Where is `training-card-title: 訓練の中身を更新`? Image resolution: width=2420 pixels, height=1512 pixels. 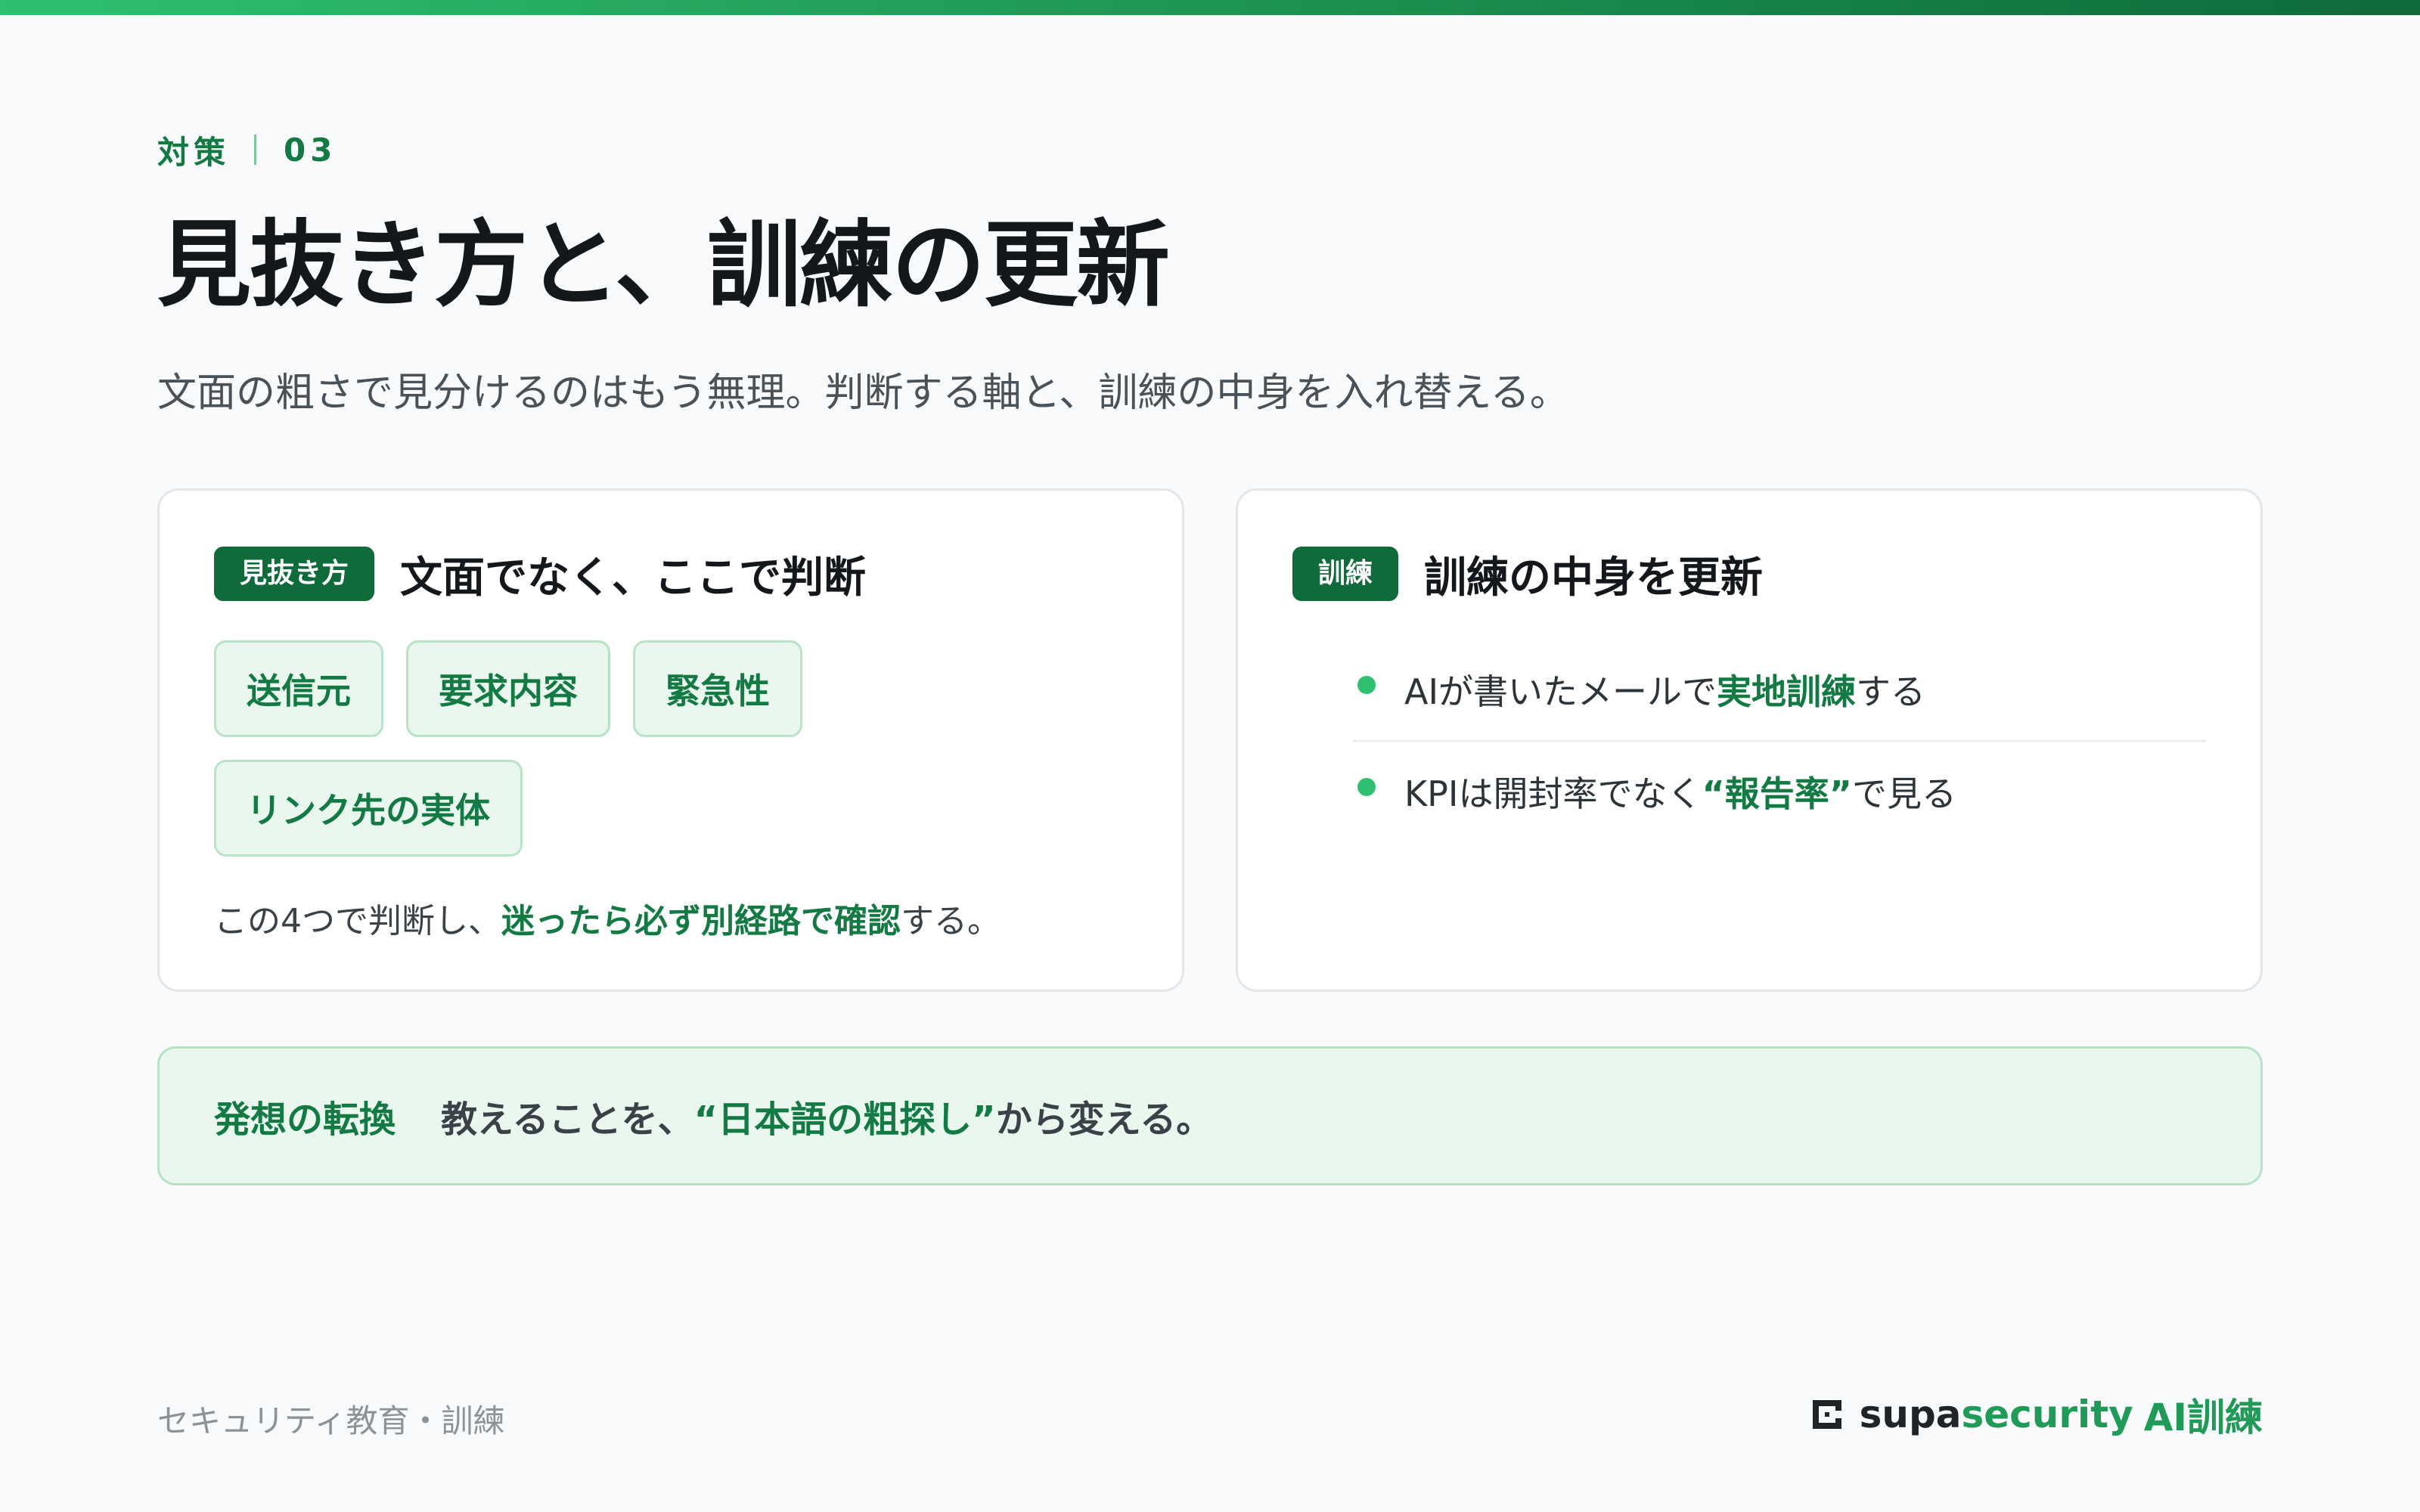
training-card-title: 訓練の中身を更新 is located at coordinates (1594, 578).